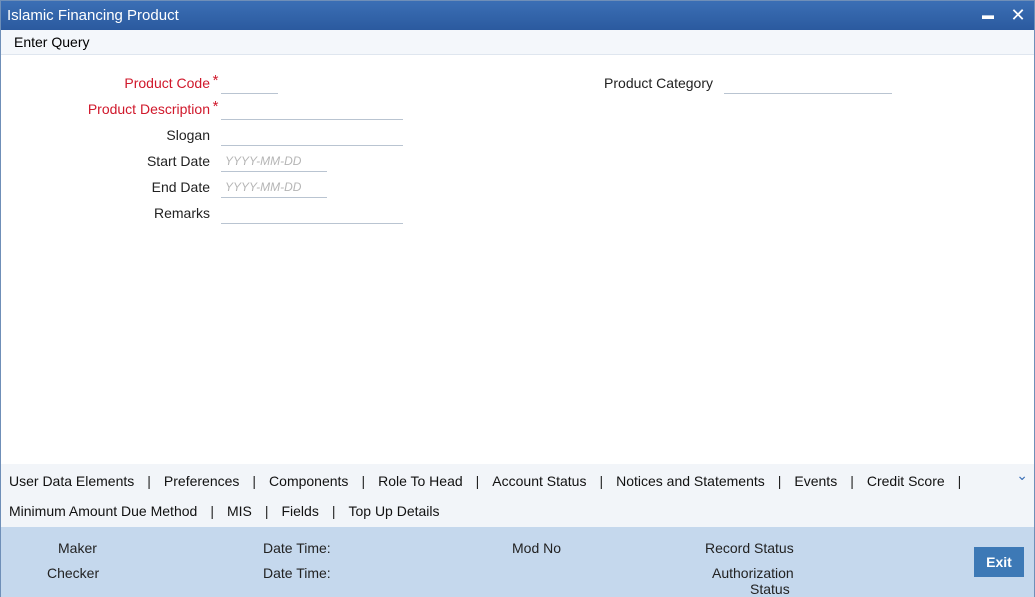 This screenshot has height=597, width=1035. I want to click on close-icon: ✕, so click(1018, 15).